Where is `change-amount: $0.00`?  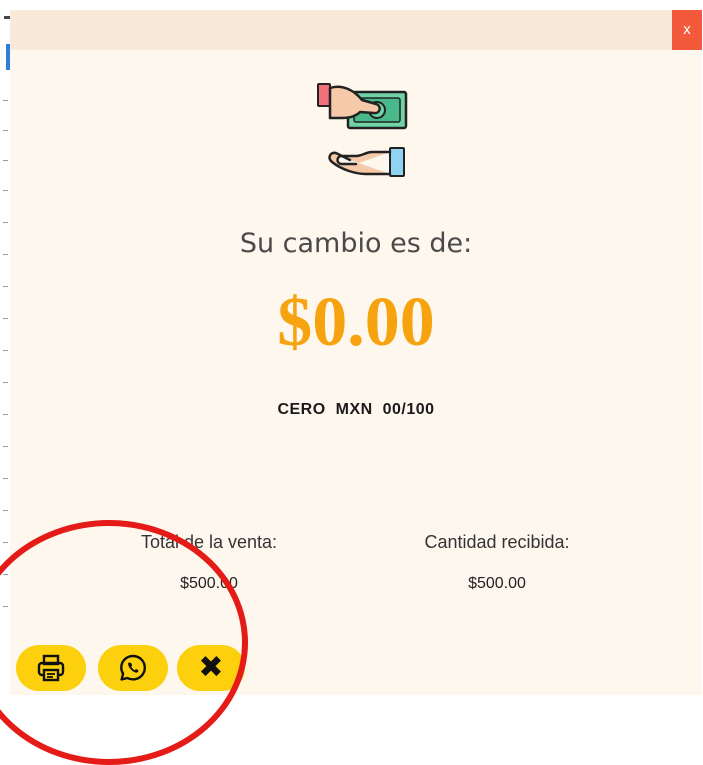
change-amount: $0.00 is located at coordinates (356, 322).